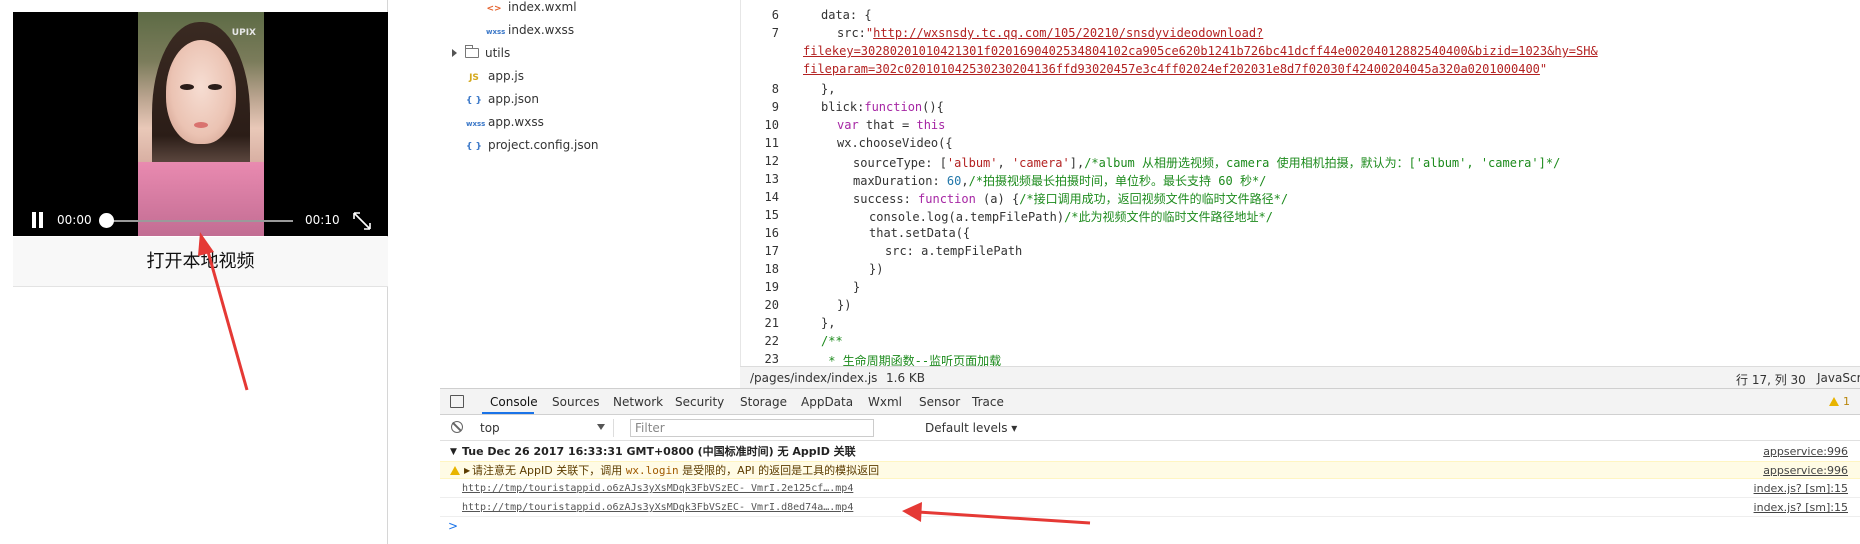 The width and height of the screenshot is (1860, 544). What do you see at coordinates (1839, 401) in the screenshot?
I see `warning-count-badge: 1` at bounding box center [1839, 401].